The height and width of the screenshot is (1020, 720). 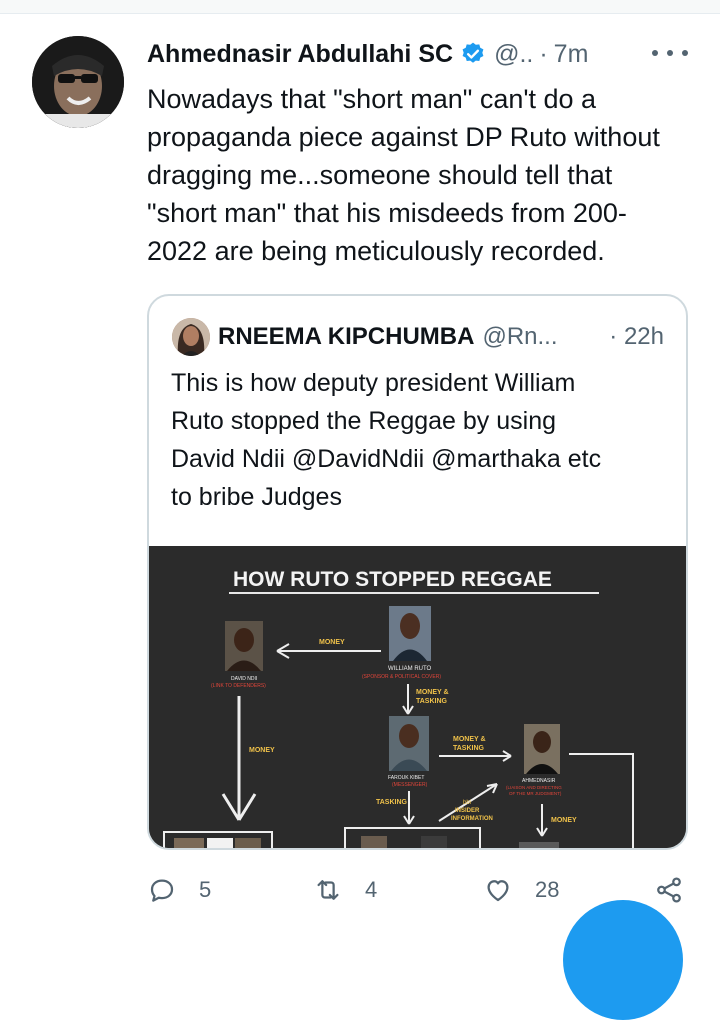 What do you see at coordinates (410, 785) in the screenshot?
I see `label-farouk-sub: (MESSENGER)` at bounding box center [410, 785].